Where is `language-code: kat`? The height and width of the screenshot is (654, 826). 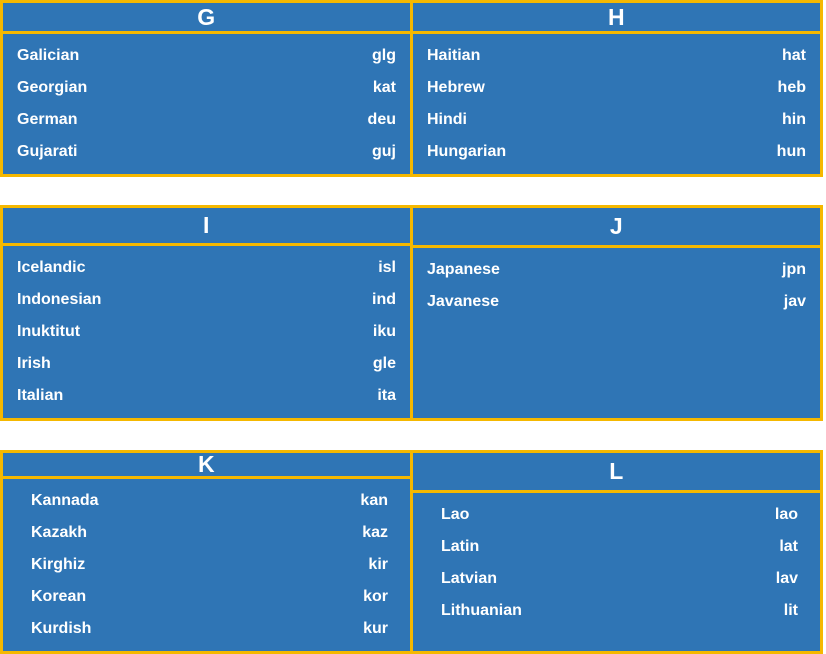
language-code: kat is located at coordinates (384, 87).